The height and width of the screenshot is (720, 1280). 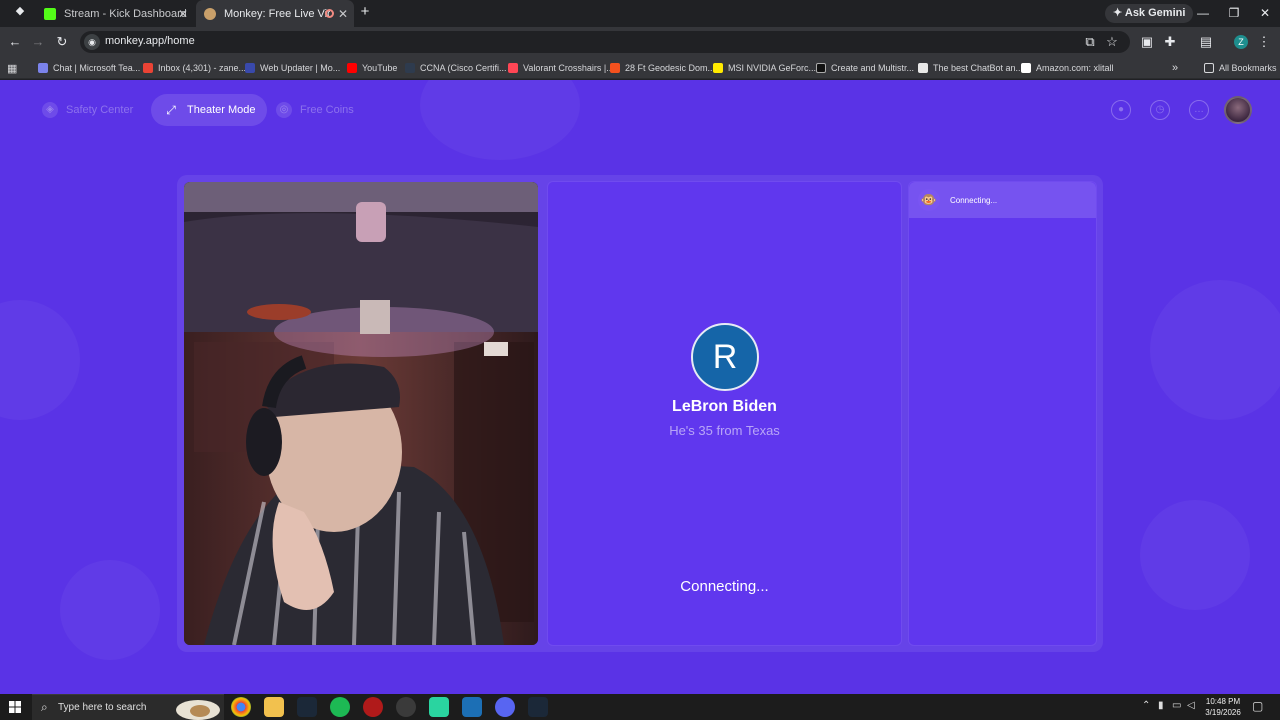 What do you see at coordinates (329, 13) in the screenshot?
I see `recording-icon` at bounding box center [329, 13].